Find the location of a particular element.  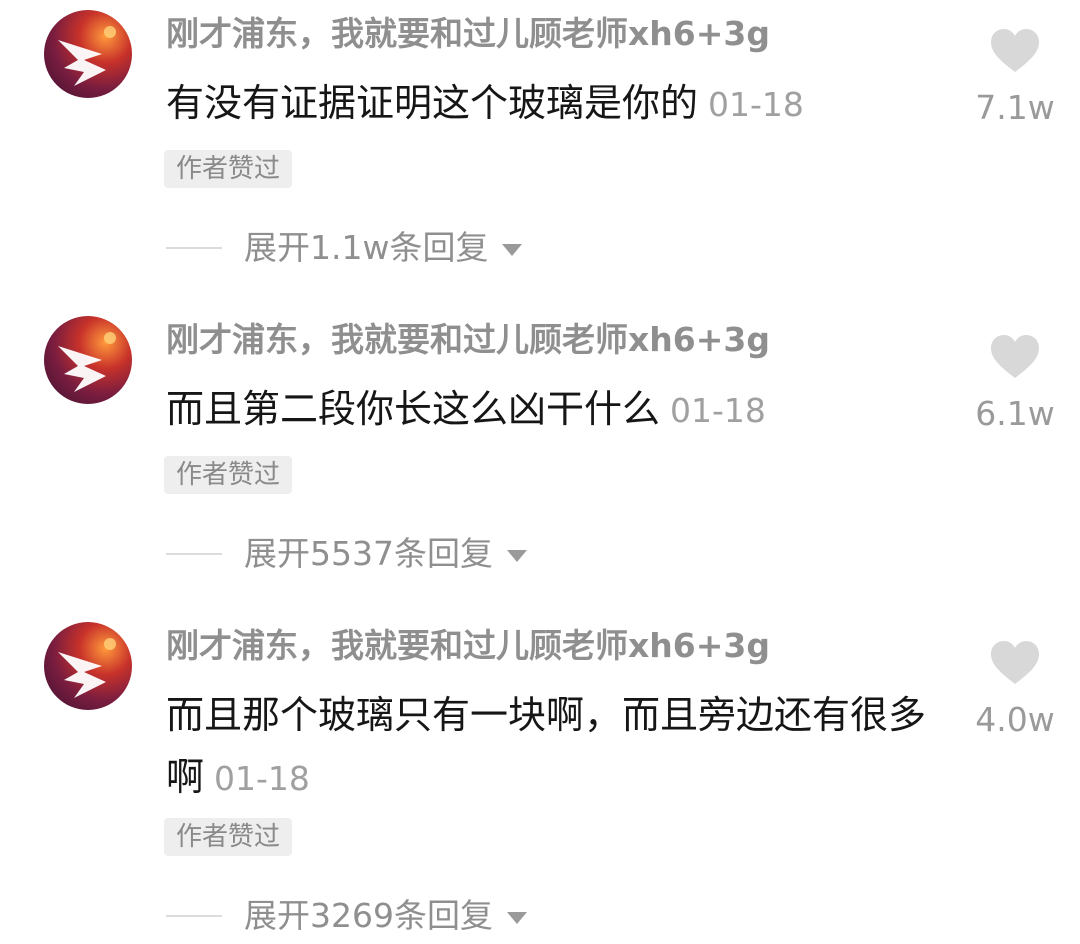

expand-replies-button: 展开5537条回复 is located at coordinates (346, 554).